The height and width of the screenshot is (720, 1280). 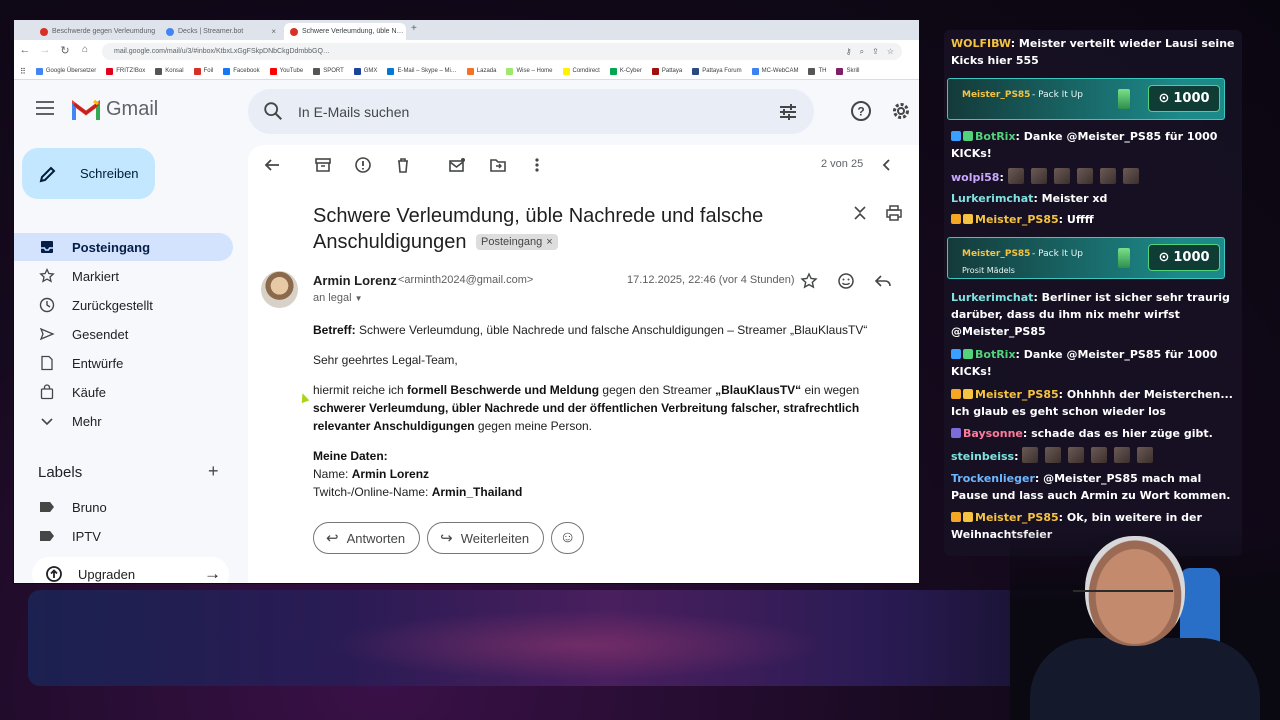 What do you see at coordinates (95, 31) in the screenshot?
I see `browser-tab-1: Beschwerde gegen Verleumdung ×` at bounding box center [95, 31].